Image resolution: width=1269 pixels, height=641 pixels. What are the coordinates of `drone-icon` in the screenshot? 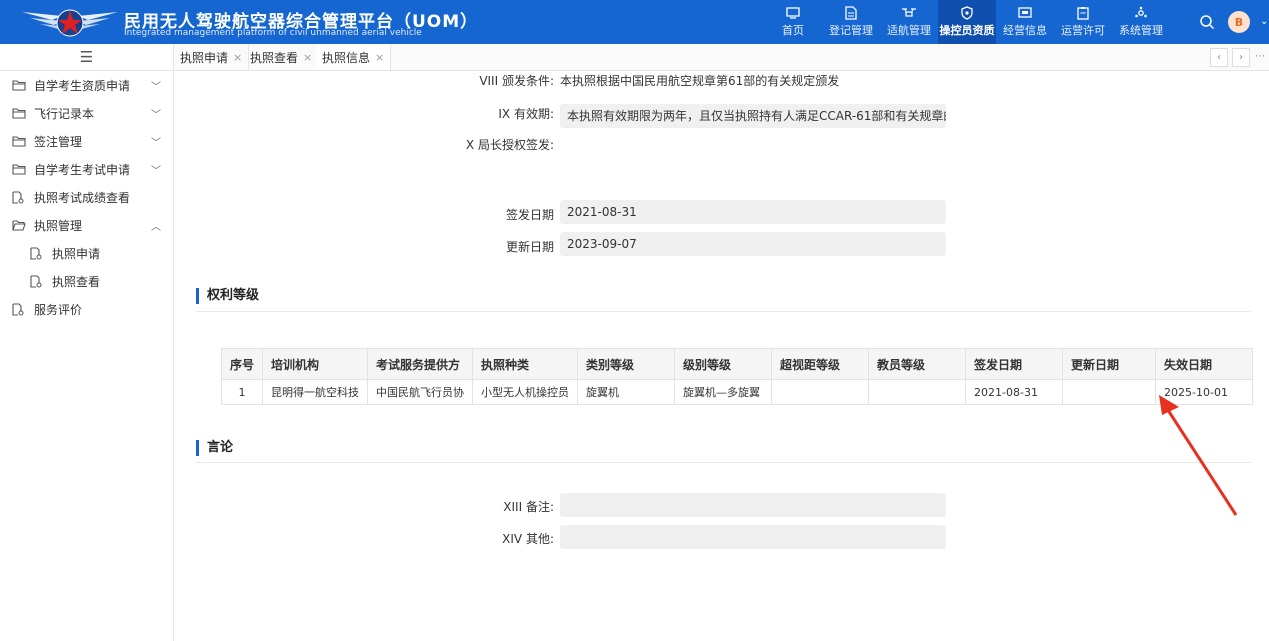 It's located at (909, 13).